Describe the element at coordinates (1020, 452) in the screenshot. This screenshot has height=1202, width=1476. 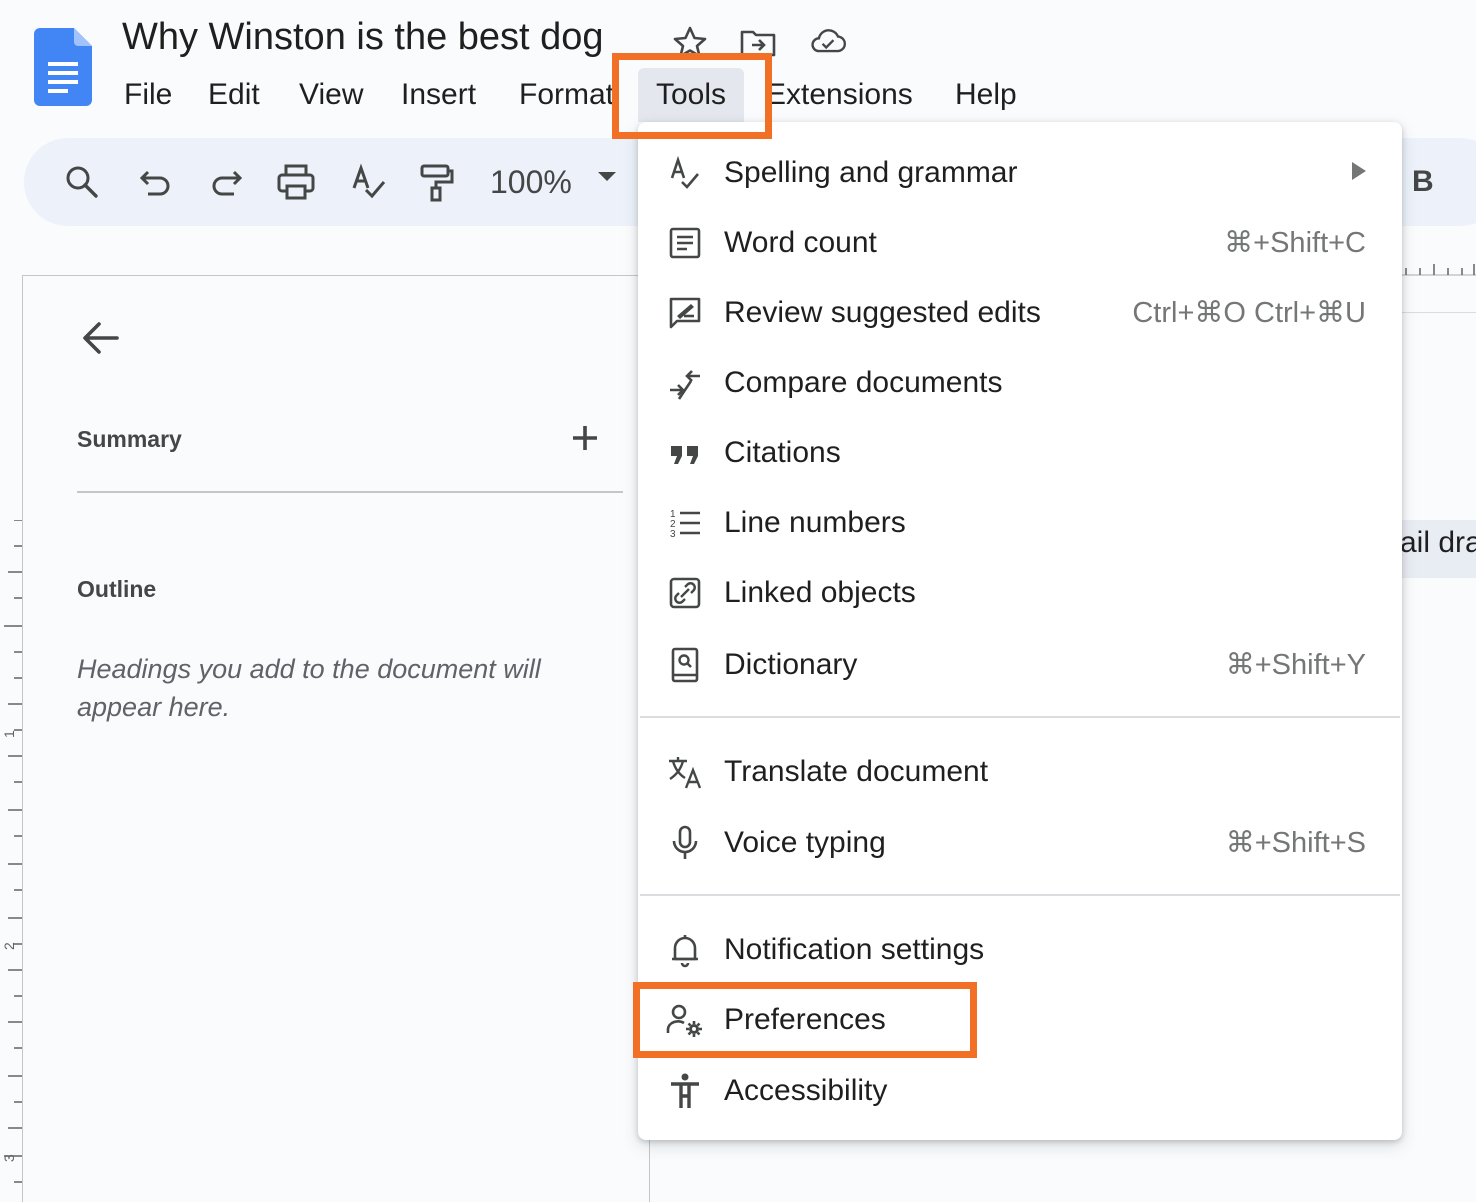
I see `menu-item-citations: Citations` at that location.